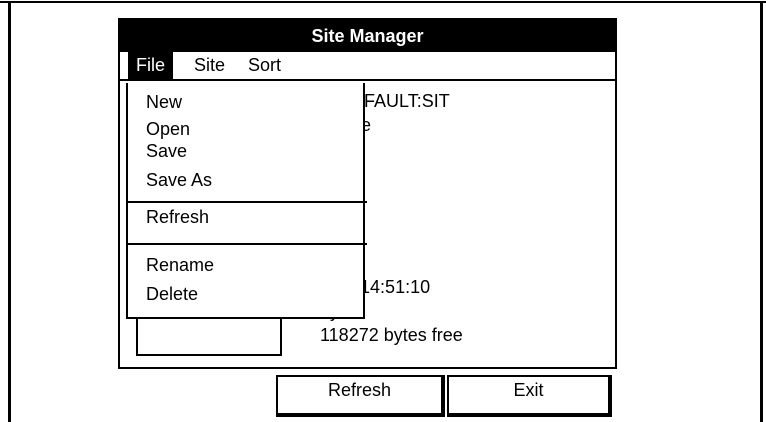 The width and height of the screenshot is (766, 422). Describe the element at coordinates (401, 101) in the screenshot. I see `site-file-name: EFAULT:SIT` at that location.